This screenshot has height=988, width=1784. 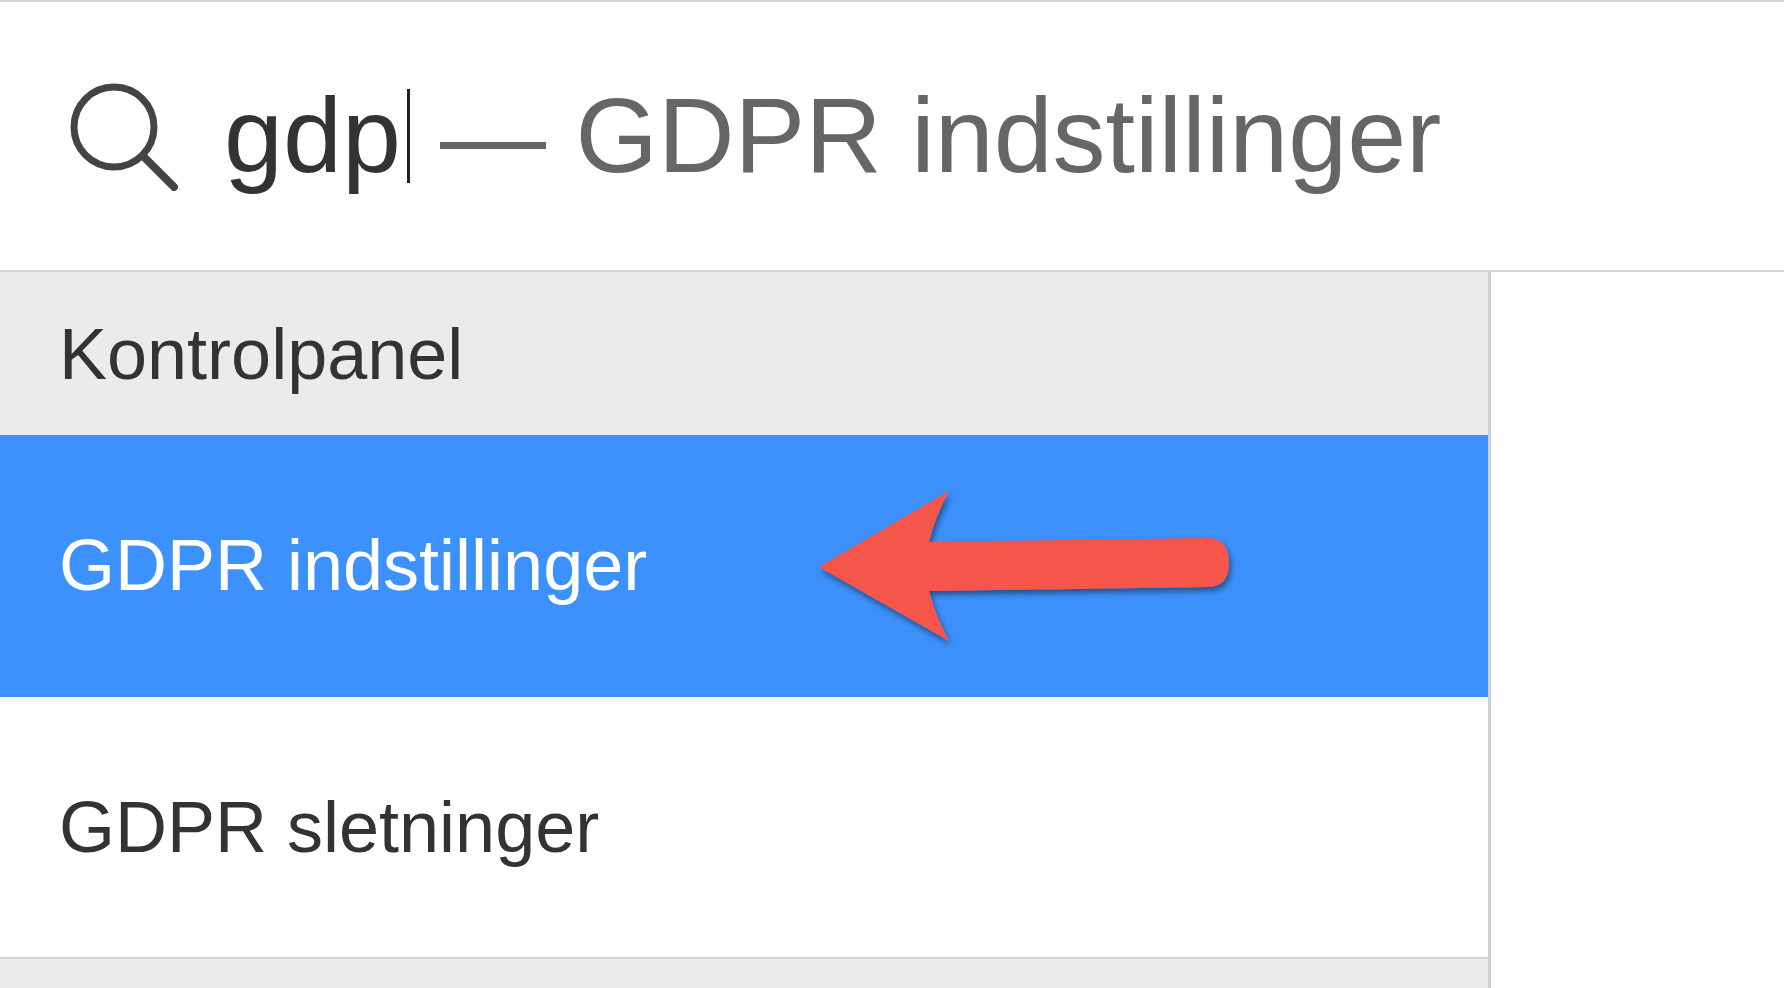 What do you see at coordinates (941, 136) in the screenshot?
I see `autocomplete-suggestion: — GDPR indstillinger` at bounding box center [941, 136].